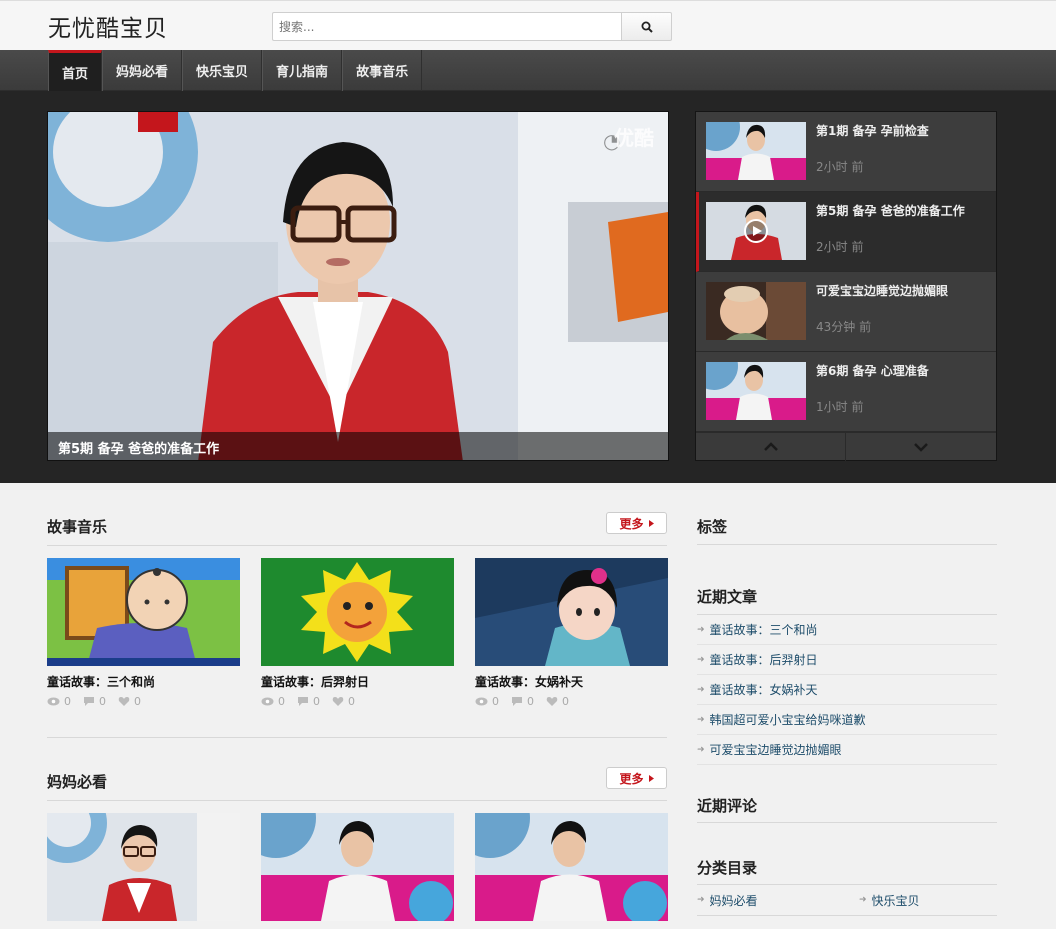 The image size is (1056, 929). I want to click on play-icon, so click(756, 231).